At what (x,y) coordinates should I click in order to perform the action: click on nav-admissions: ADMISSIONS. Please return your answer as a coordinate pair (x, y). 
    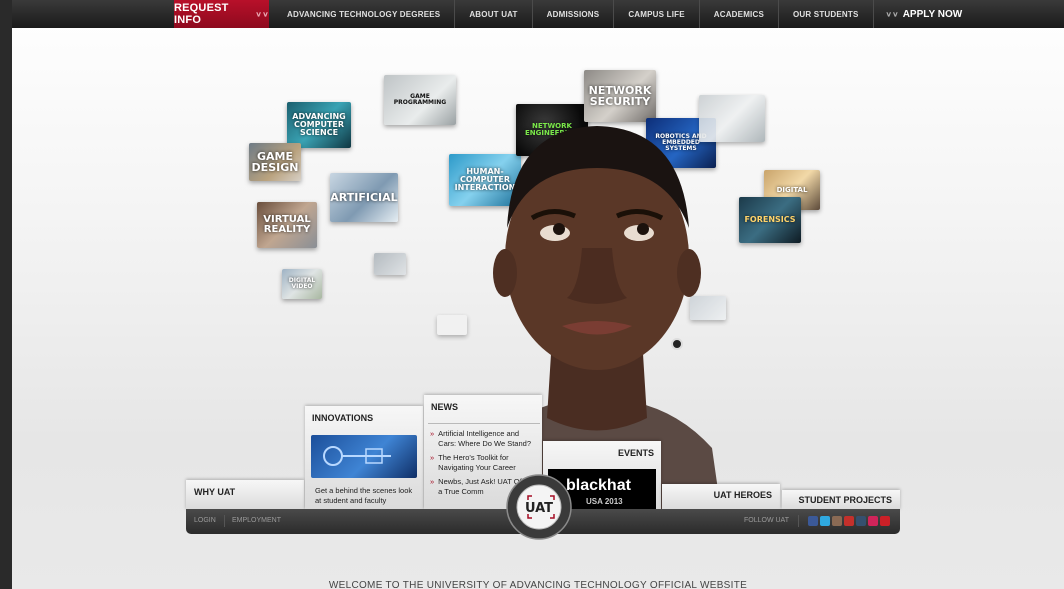
    Looking at the image, I should click on (574, 14).